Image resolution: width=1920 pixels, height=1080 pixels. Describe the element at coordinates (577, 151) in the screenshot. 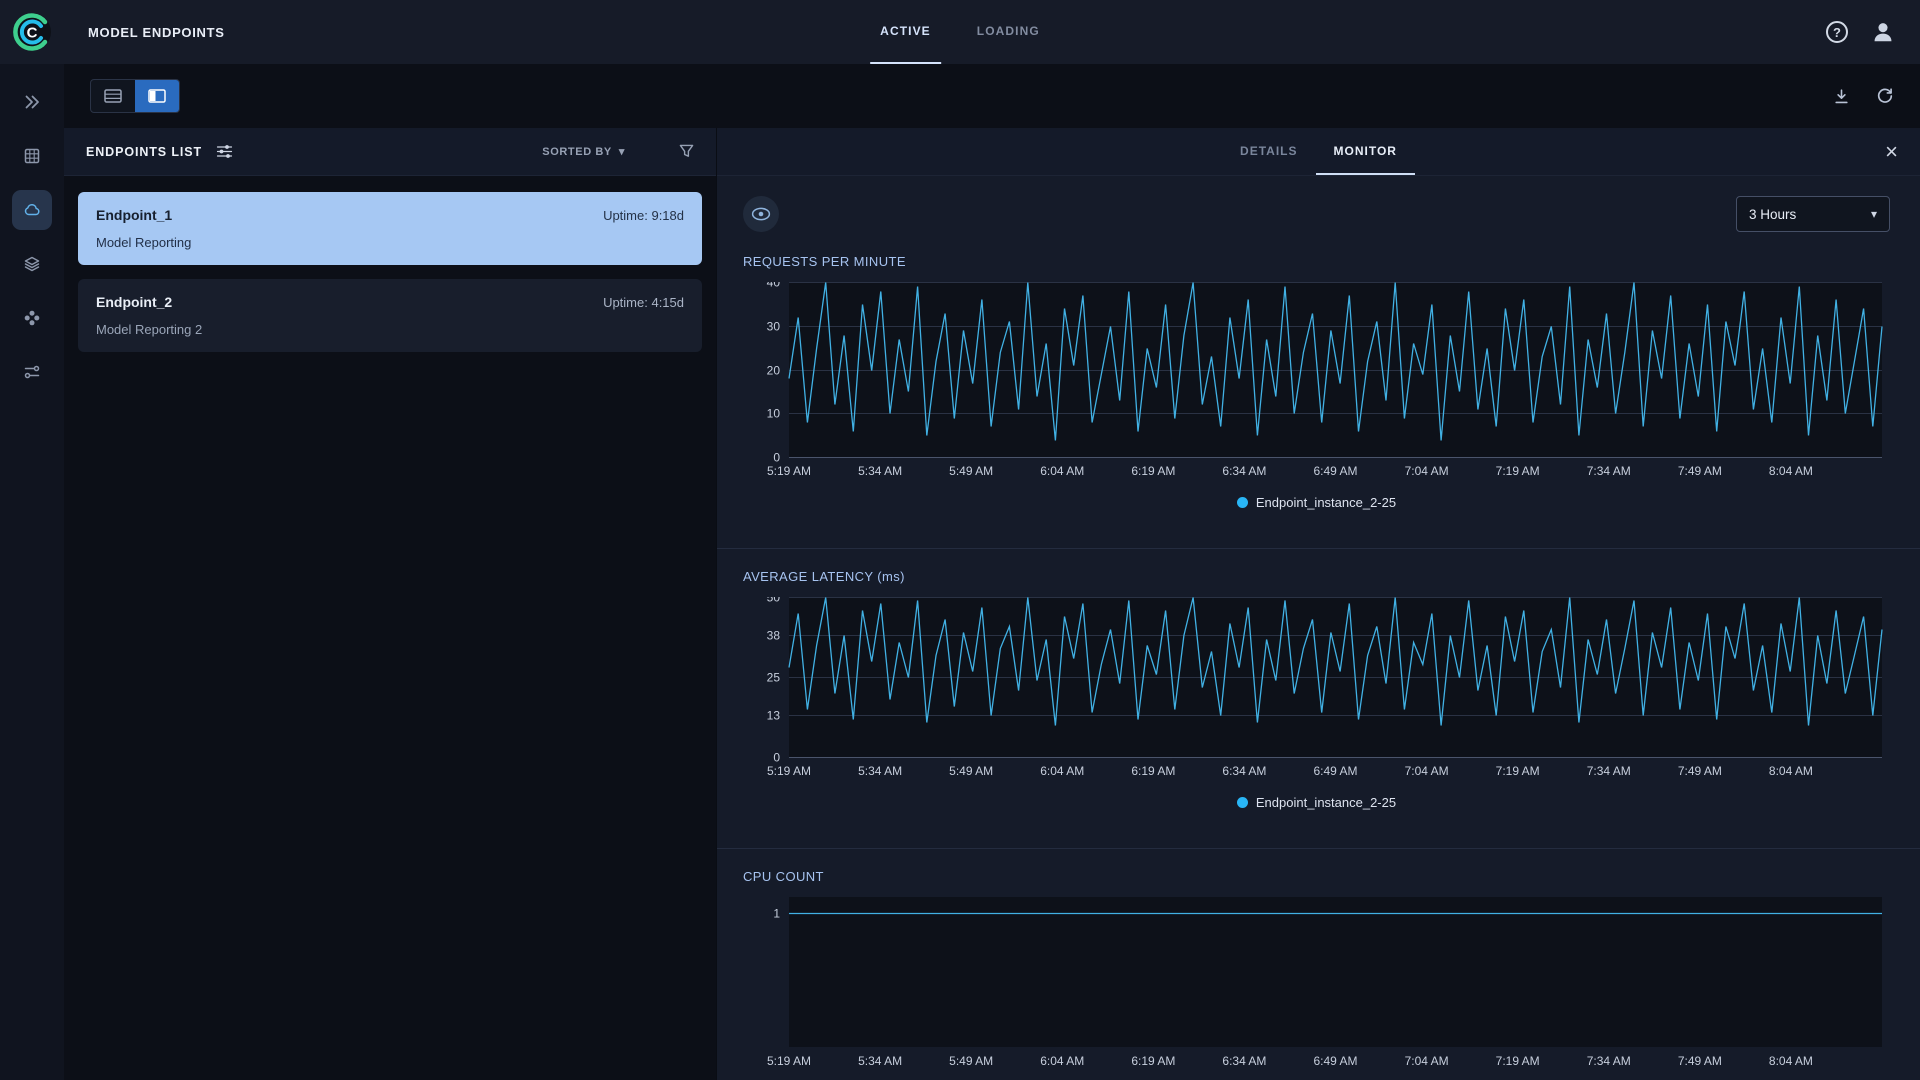

I see `sorted-by-label: SORTED BY` at that location.